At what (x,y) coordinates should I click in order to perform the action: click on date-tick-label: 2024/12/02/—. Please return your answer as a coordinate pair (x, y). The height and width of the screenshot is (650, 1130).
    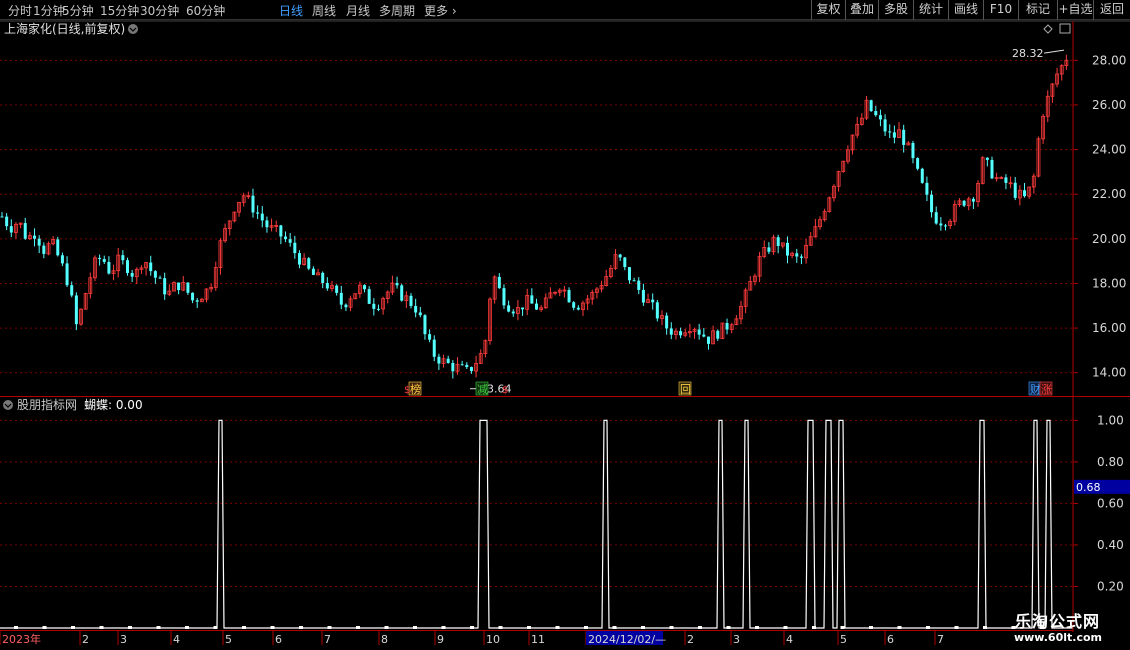
    Looking at the image, I should click on (627, 639).